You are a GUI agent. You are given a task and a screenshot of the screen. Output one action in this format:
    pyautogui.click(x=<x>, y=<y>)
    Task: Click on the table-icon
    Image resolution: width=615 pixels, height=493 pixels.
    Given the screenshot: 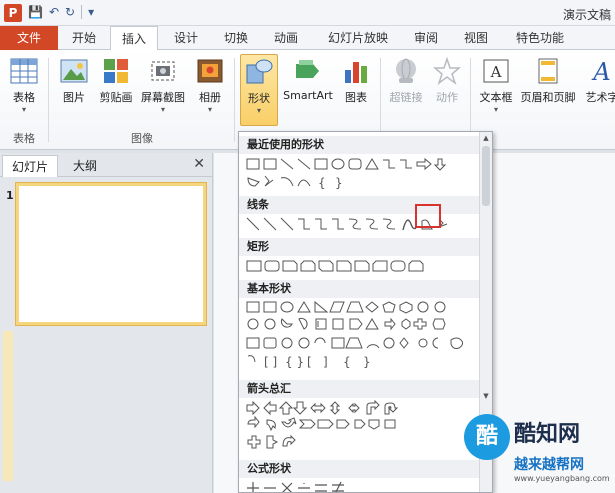 What is the action you would take?
    pyautogui.click(x=24, y=71)
    